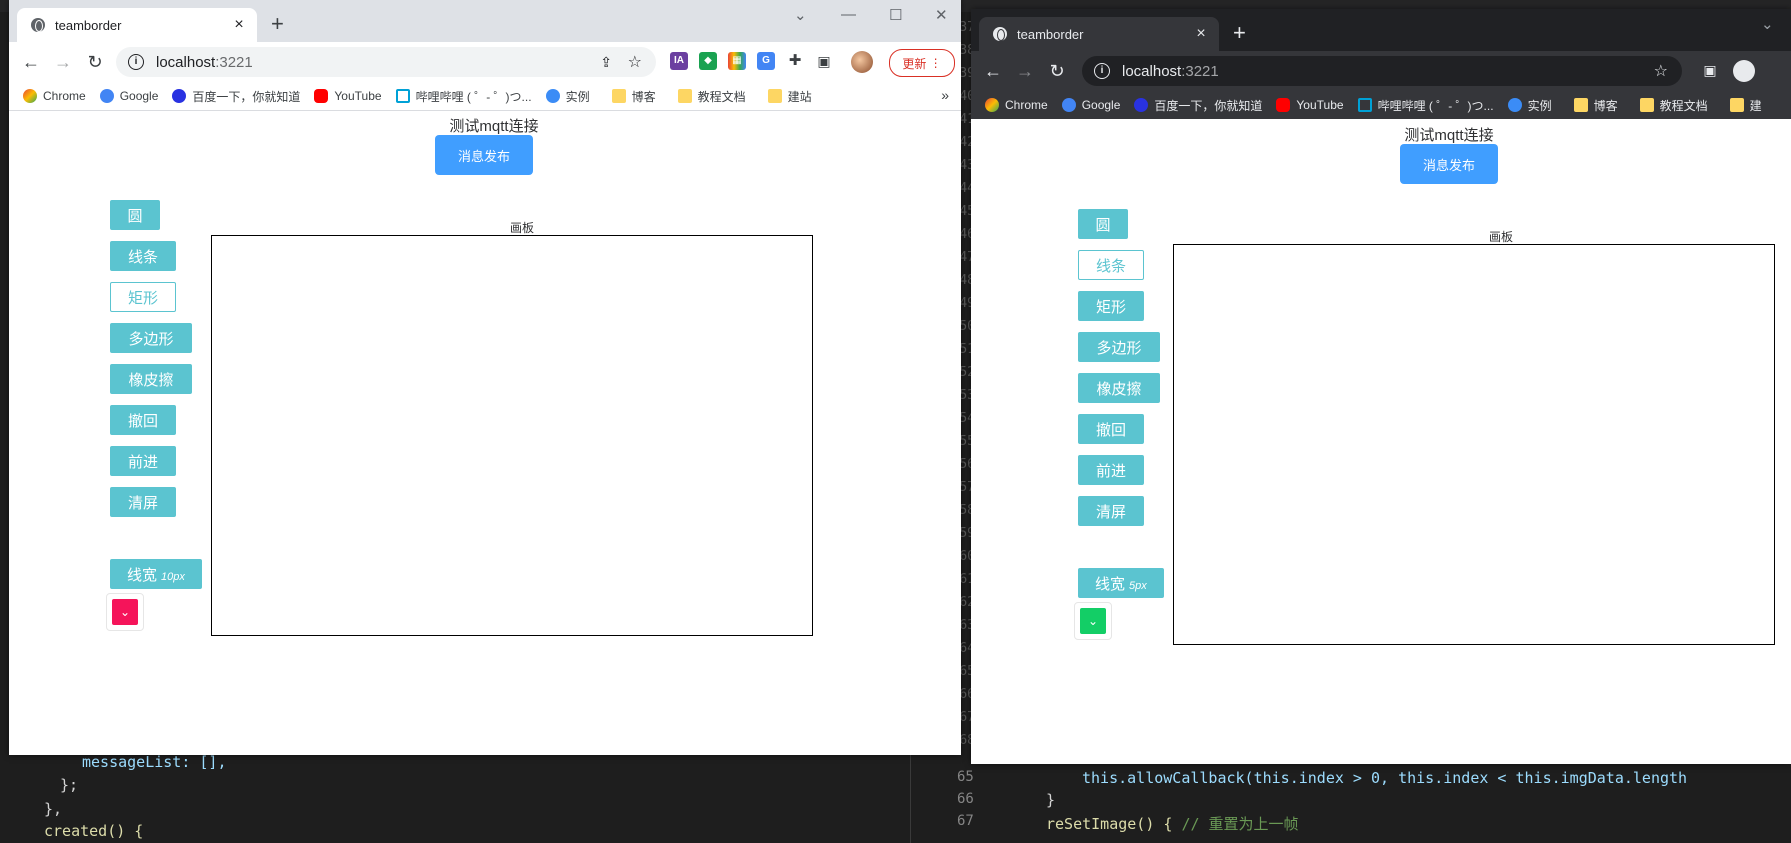 The image size is (1791, 843). Describe the element at coordinates (992, 105) in the screenshot. I see `chrome-icon` at that location.